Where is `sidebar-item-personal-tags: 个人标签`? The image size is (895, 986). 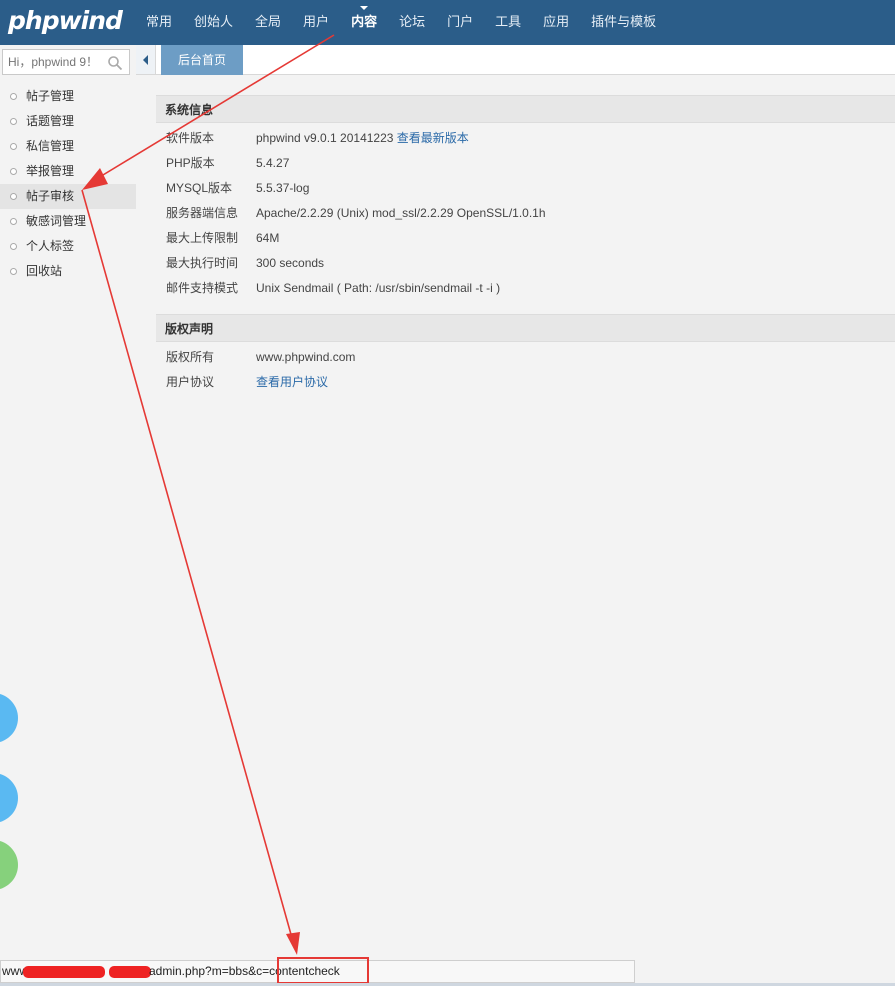
sidebar-item-personal-tags: 个人标签 is located at coordinates (68, 246).